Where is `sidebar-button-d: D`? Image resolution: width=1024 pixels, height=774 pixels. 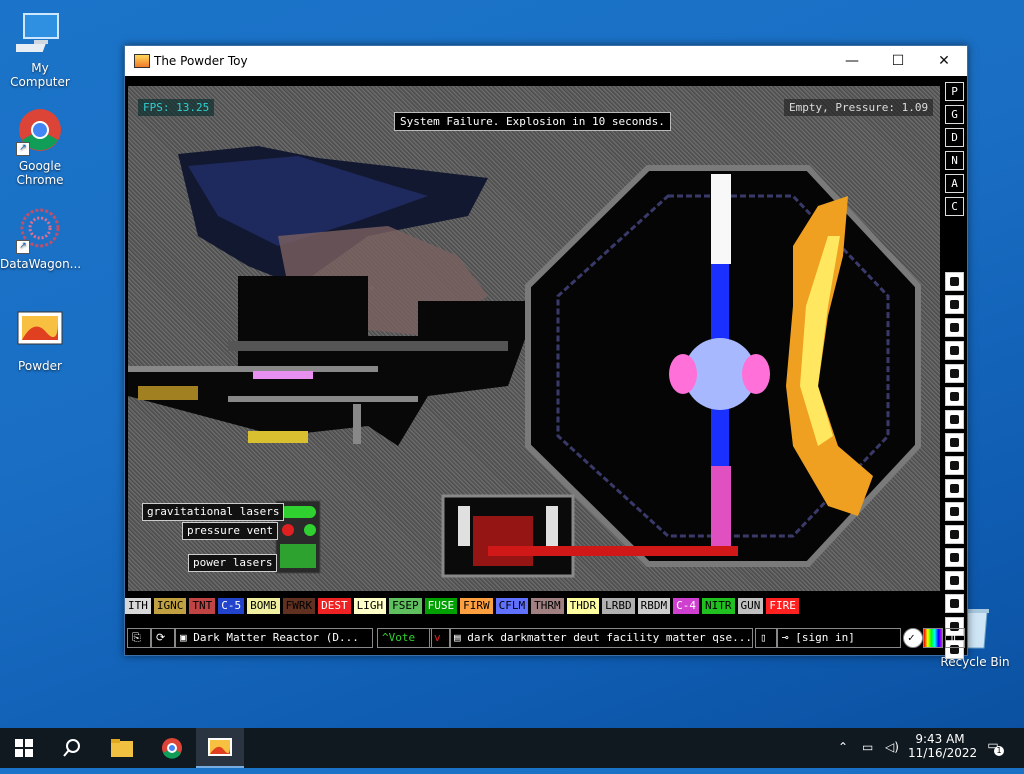 sidebar-button-d: D is located at coordinates (954, 137).